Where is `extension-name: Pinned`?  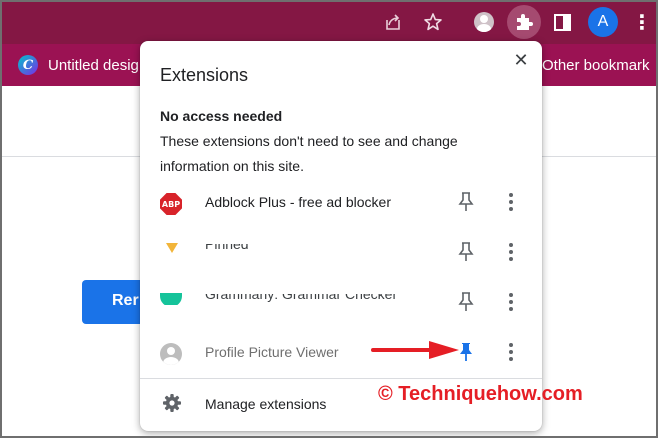 extension-name: Pinned is located at coordinates (227, 248).